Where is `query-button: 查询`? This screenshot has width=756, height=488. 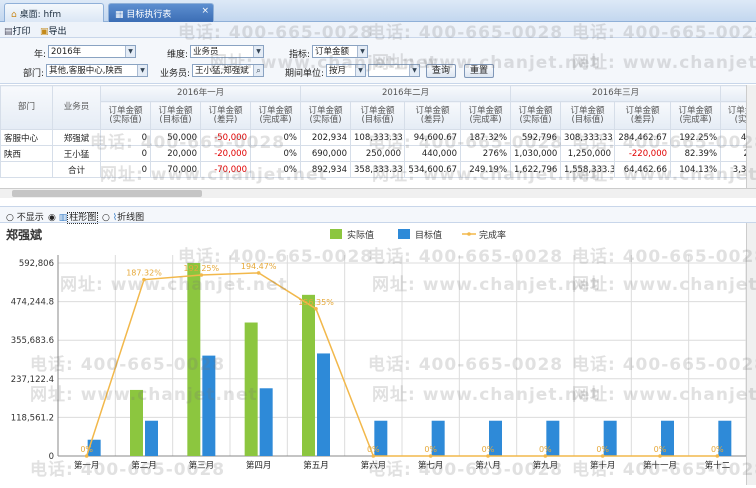
query-button: 查询 is located at coordinates (441, 71).